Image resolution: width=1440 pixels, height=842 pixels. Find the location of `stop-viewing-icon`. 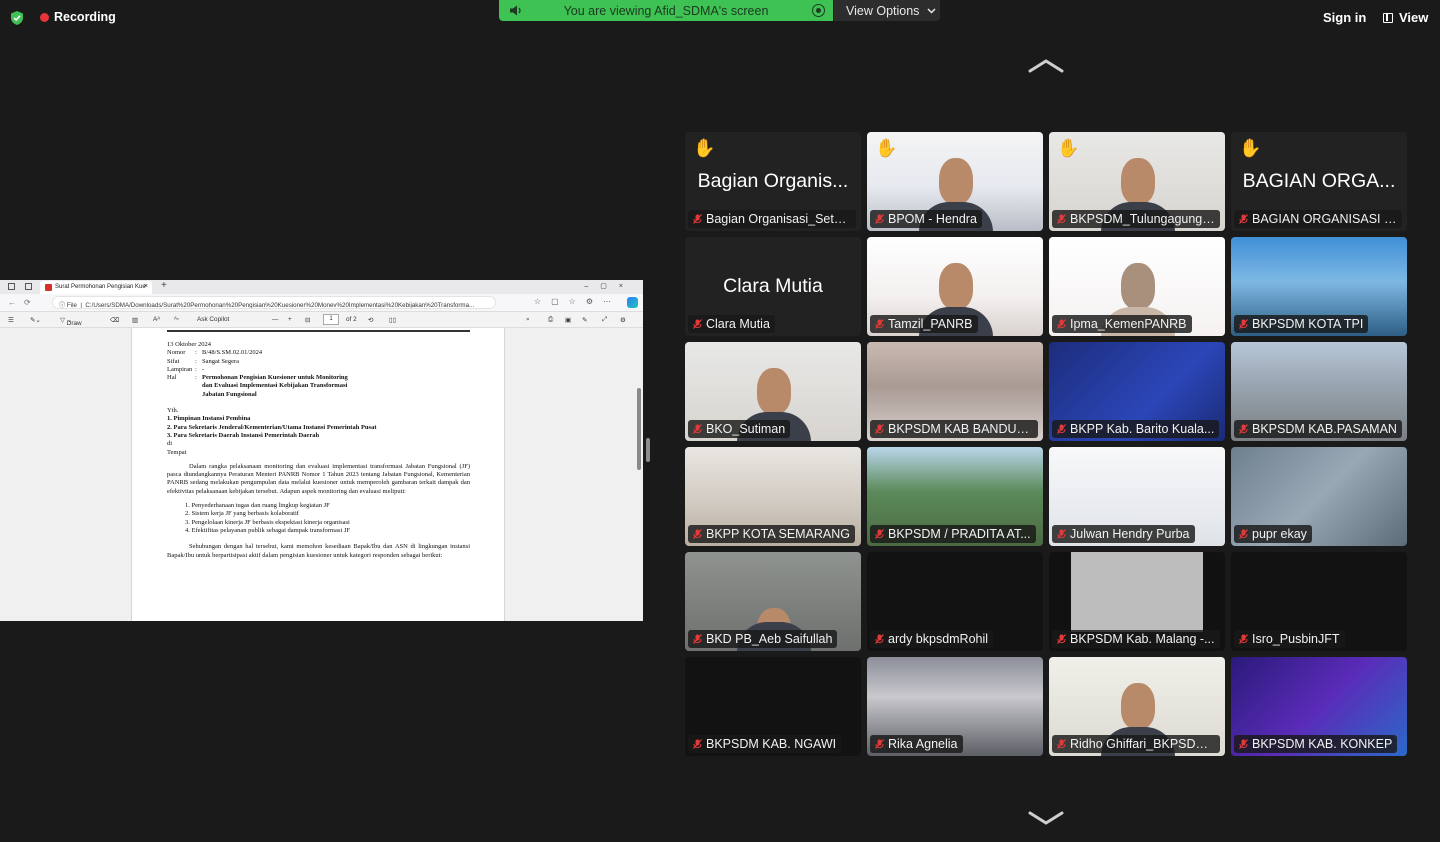

stop-viewing-icon is located at coordinates (818, 10).